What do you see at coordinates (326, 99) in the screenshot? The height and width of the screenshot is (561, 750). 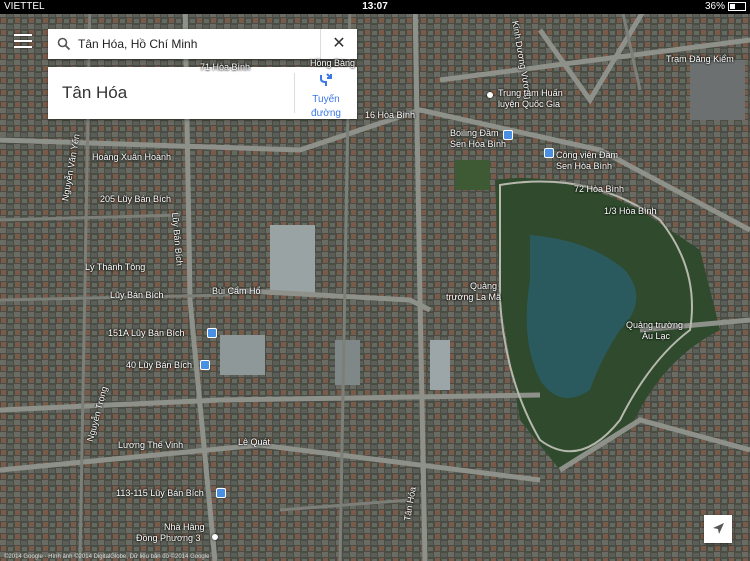 I see `directions-label-1: Tuyến` at bounding box center [326, 99].